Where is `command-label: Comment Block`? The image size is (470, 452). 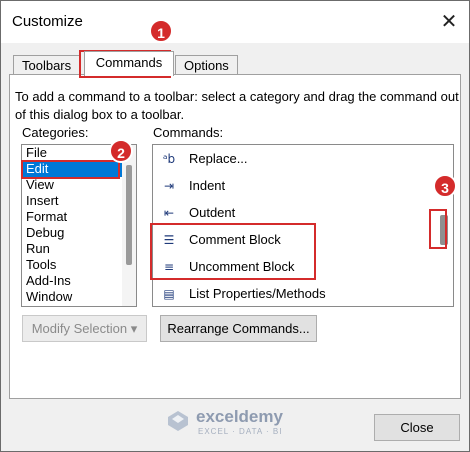
command-label: Comment Block is located at coordinates (235, 239).